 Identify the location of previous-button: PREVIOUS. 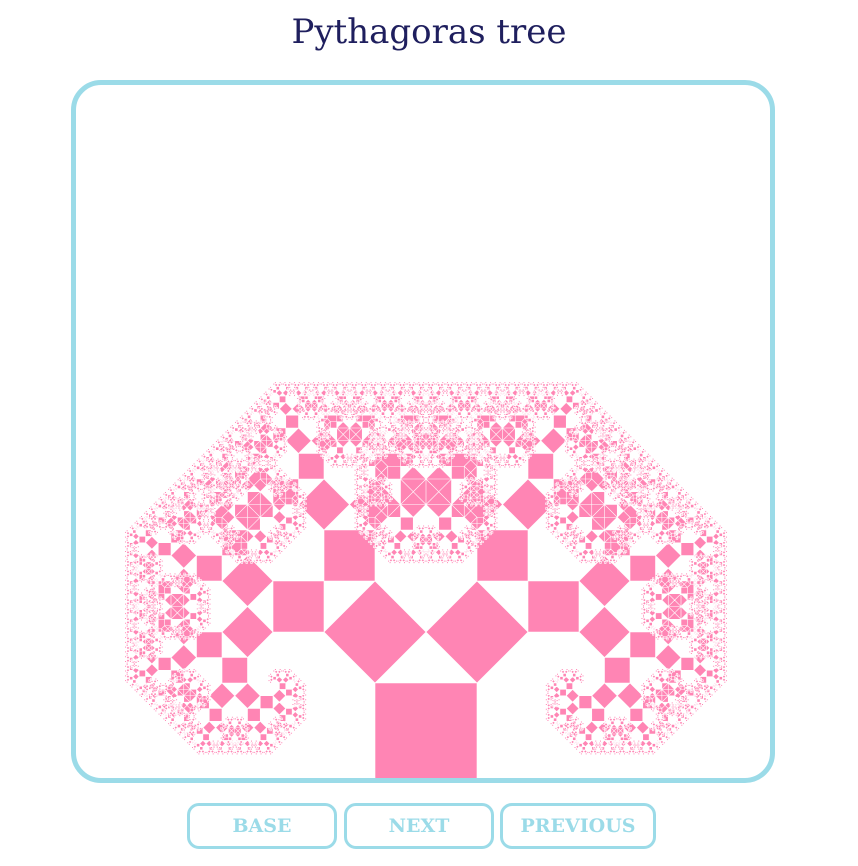
(578, 826).